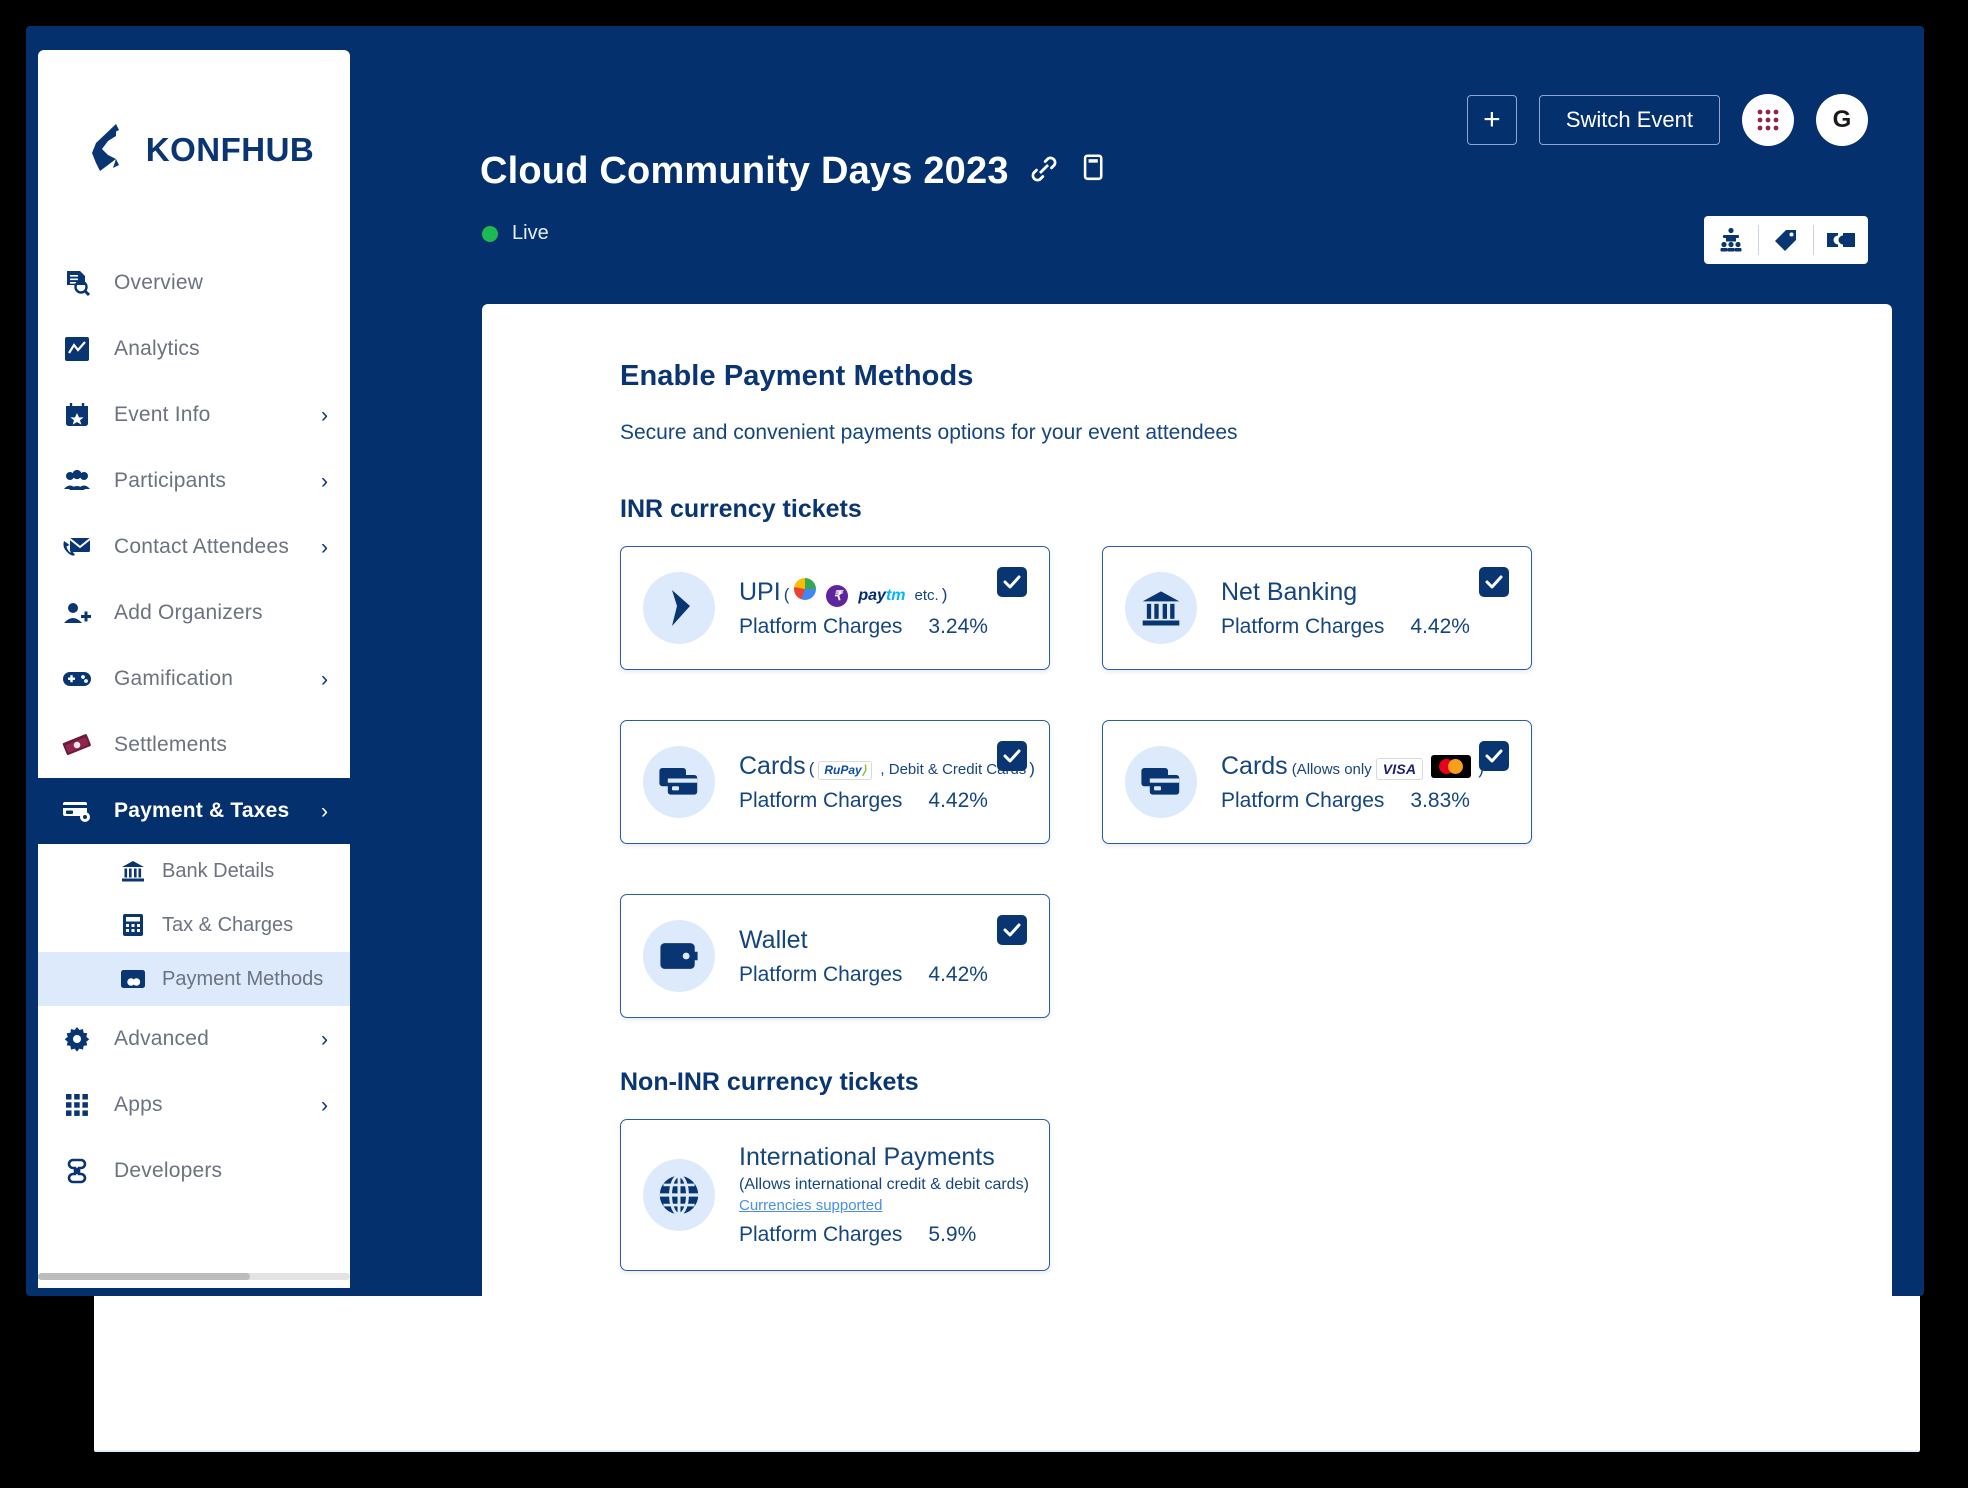 This screenshot has height=1488, width=1968. I want to click on sidebar-subitem-payment-methods: Payment Methods, so click(194, 979).